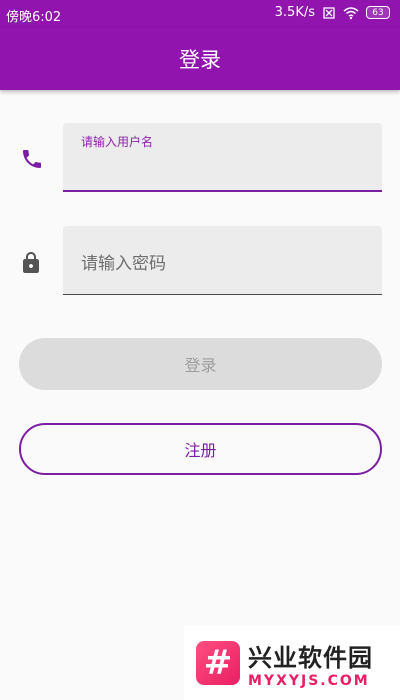 The height and width of the screenshot is (700, 400). I want to click on page-title: 登录, so click(200, 60).